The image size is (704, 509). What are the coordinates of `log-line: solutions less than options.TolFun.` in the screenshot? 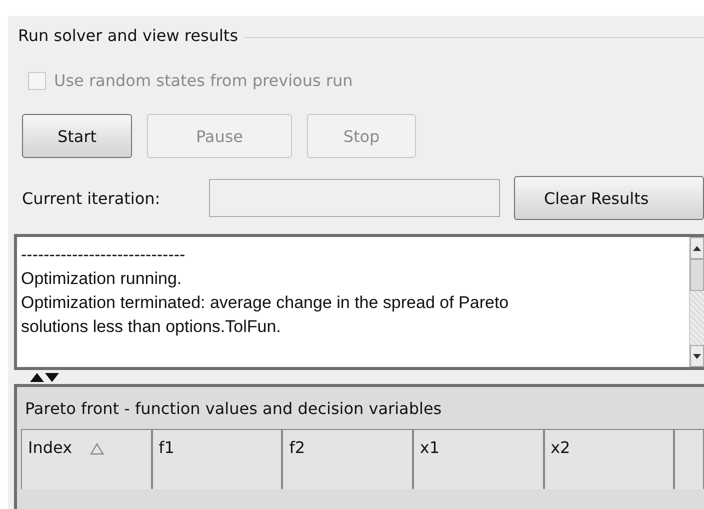 It's located at (151, 327).